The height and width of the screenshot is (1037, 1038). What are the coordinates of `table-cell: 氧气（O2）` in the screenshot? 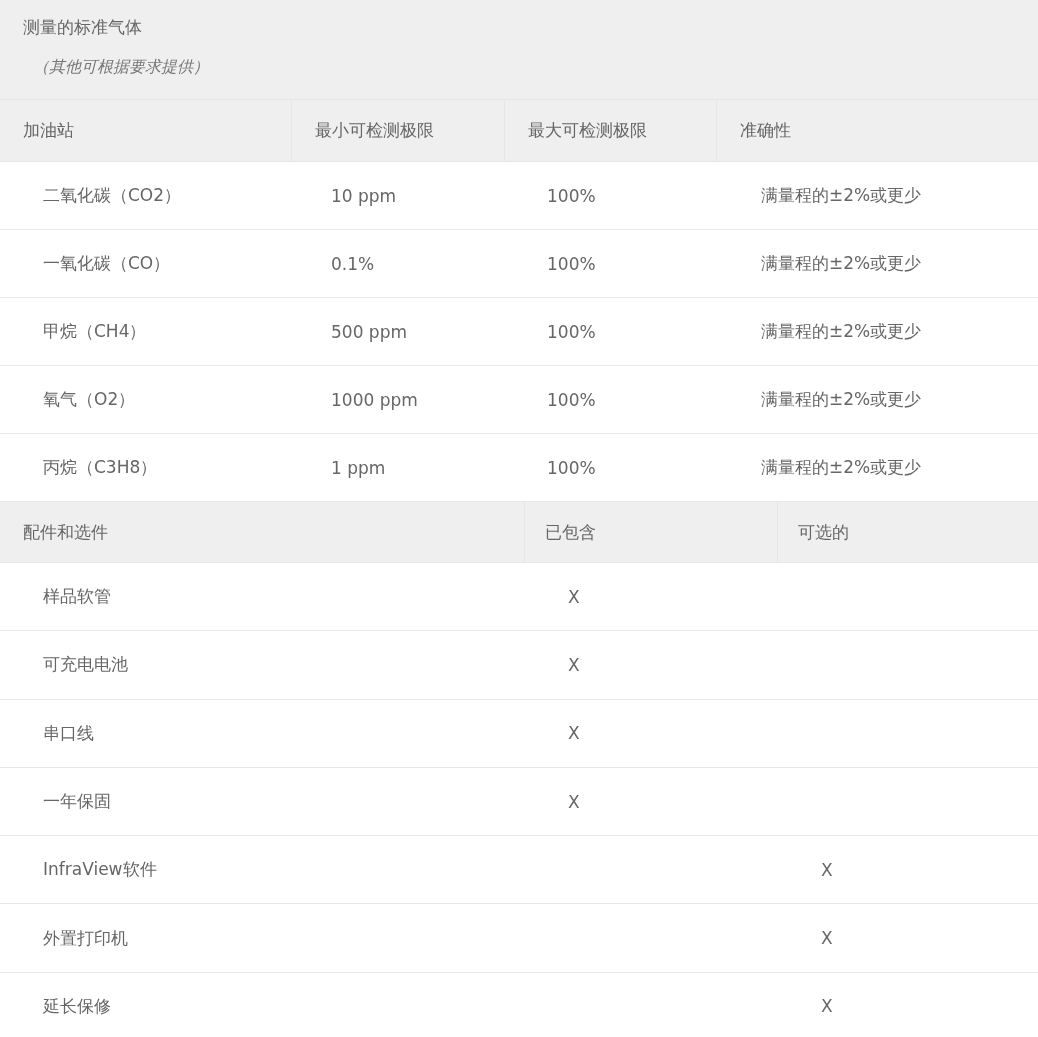 It's located at (89, 399).